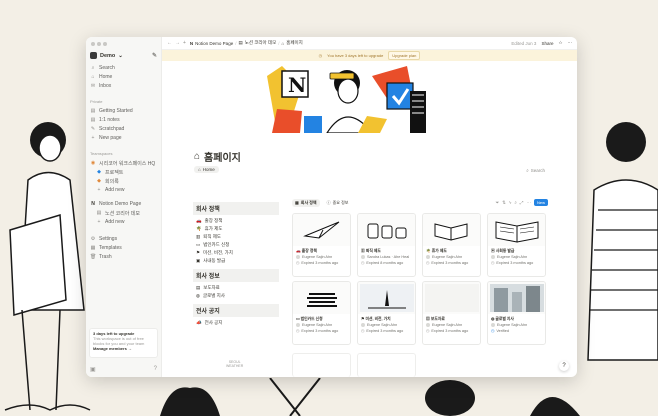 The image size is (658, 416). I want to click on breadcrumb-item: 홈페이지, so click(294, 43).